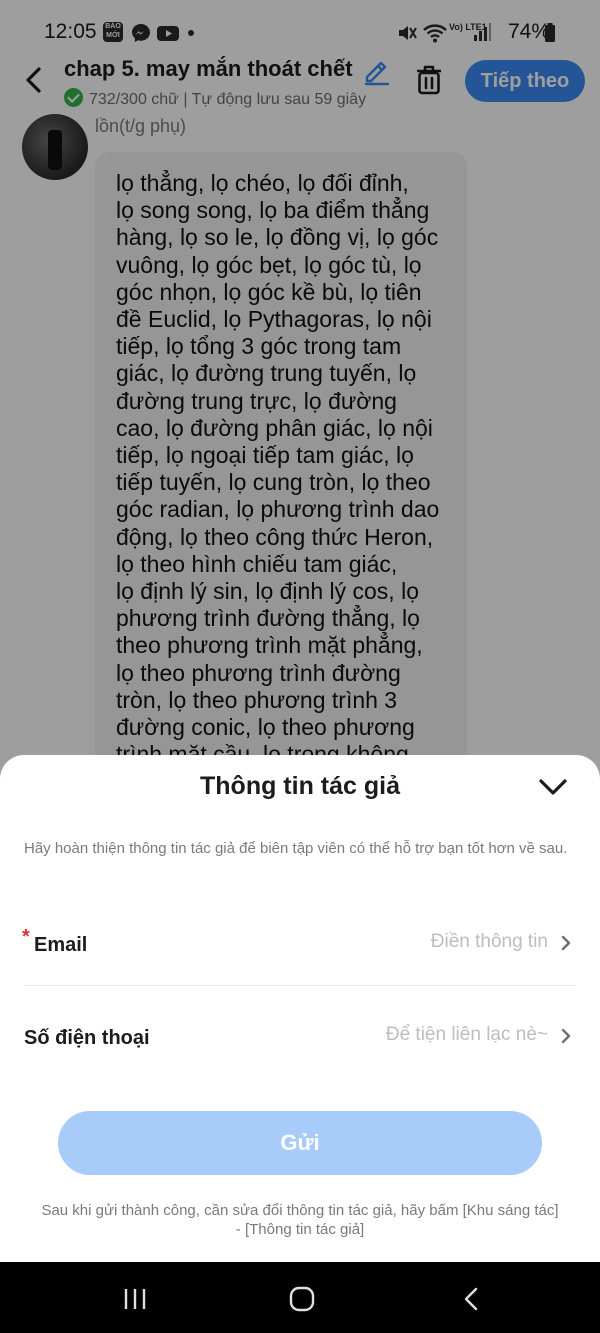  Describe the element at coordinates (87, 1038) in the screenshot. I see `phone-label: Số điện thoại` at that location.